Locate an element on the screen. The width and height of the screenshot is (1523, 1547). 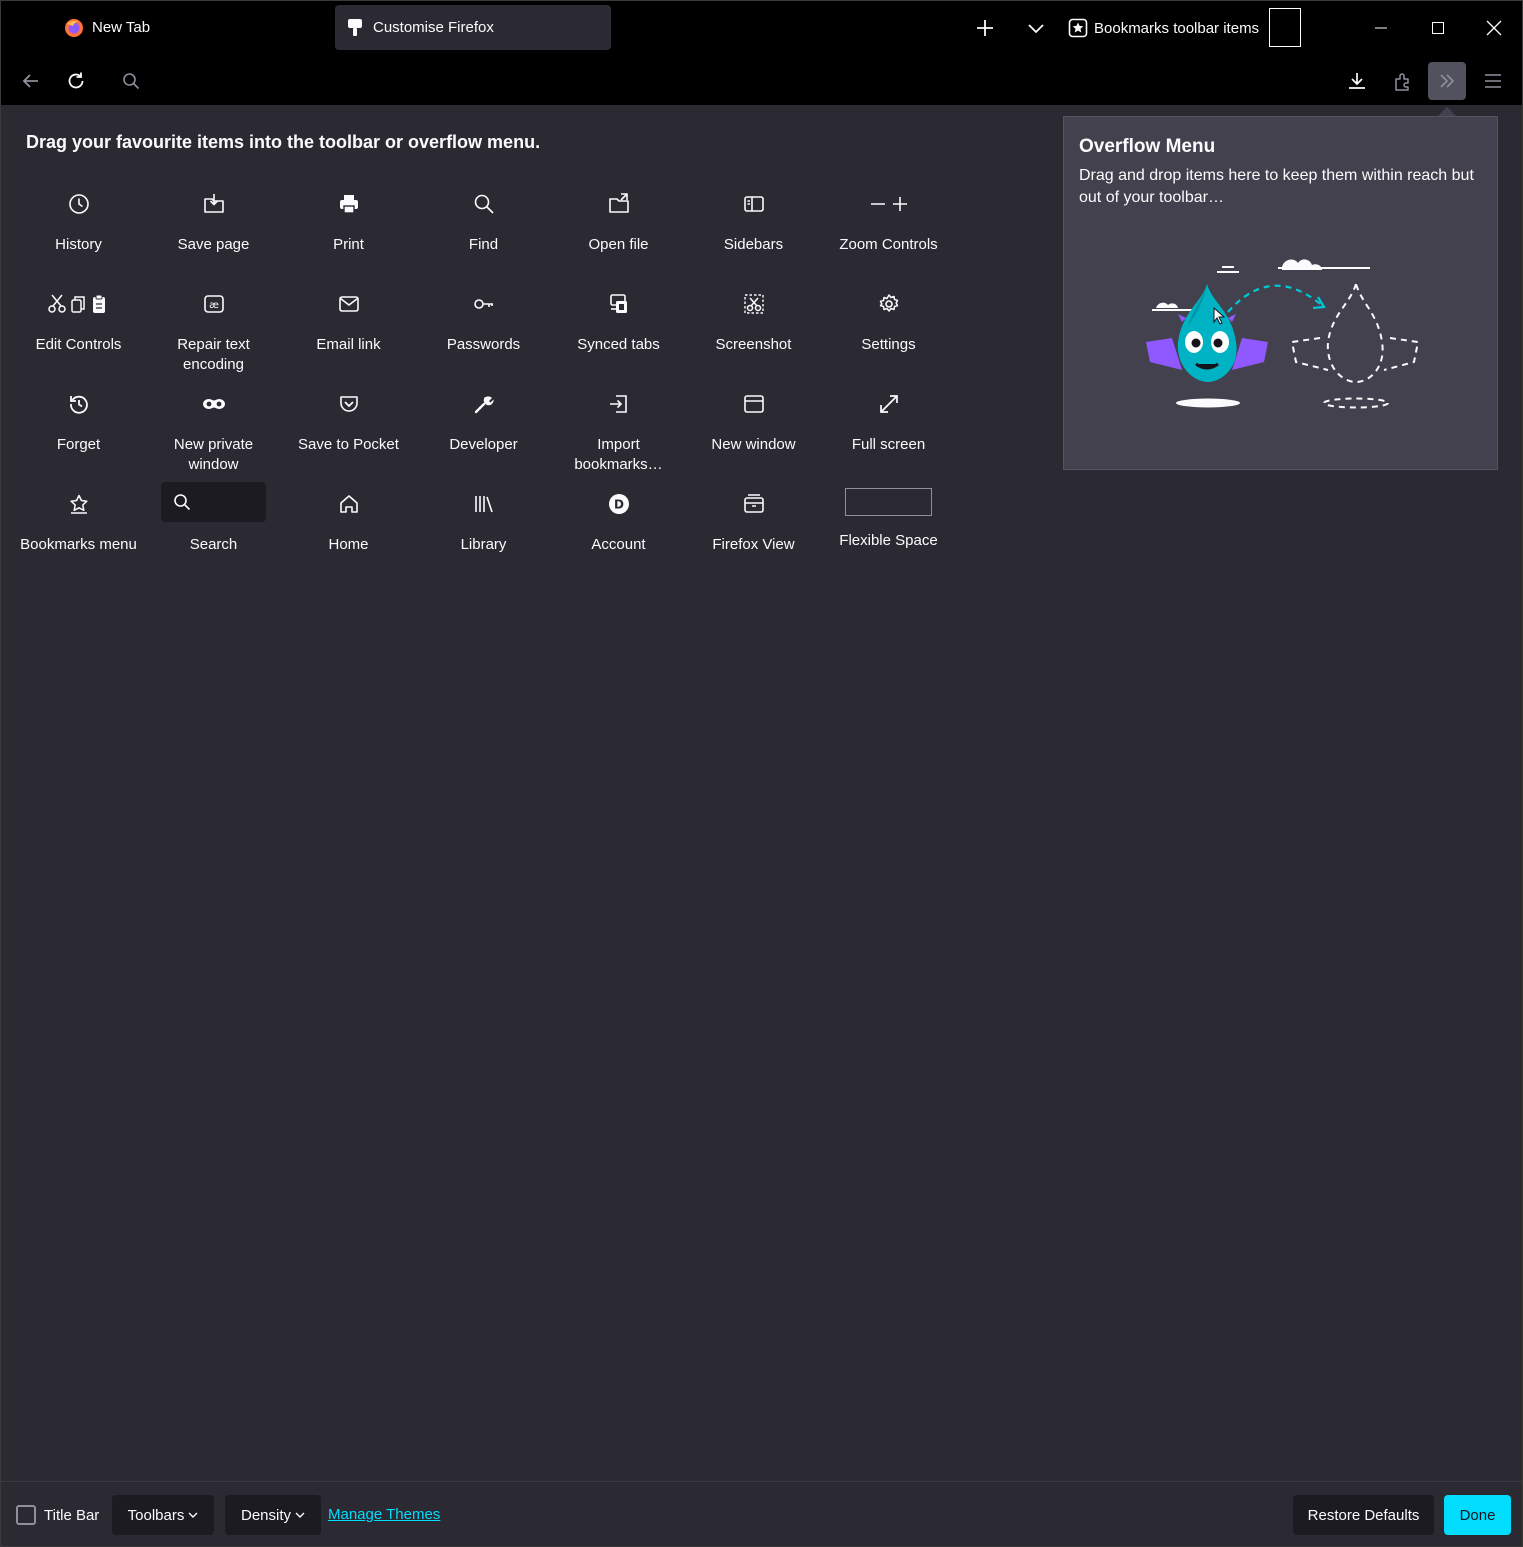
reload-button is located at coordinates (76, 81).